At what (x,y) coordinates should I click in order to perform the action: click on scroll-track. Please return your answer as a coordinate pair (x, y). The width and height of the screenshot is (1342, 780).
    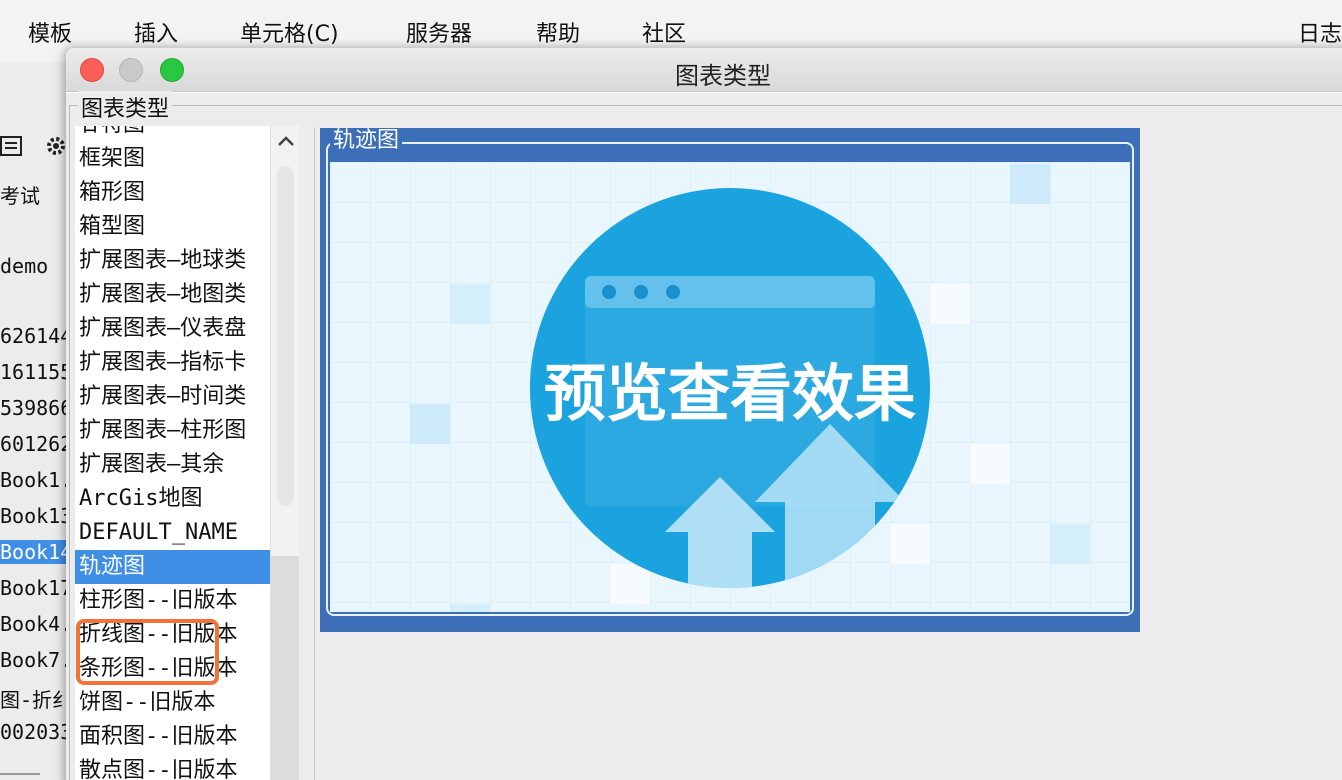
    Looking at the image, I should click on (285, 668).